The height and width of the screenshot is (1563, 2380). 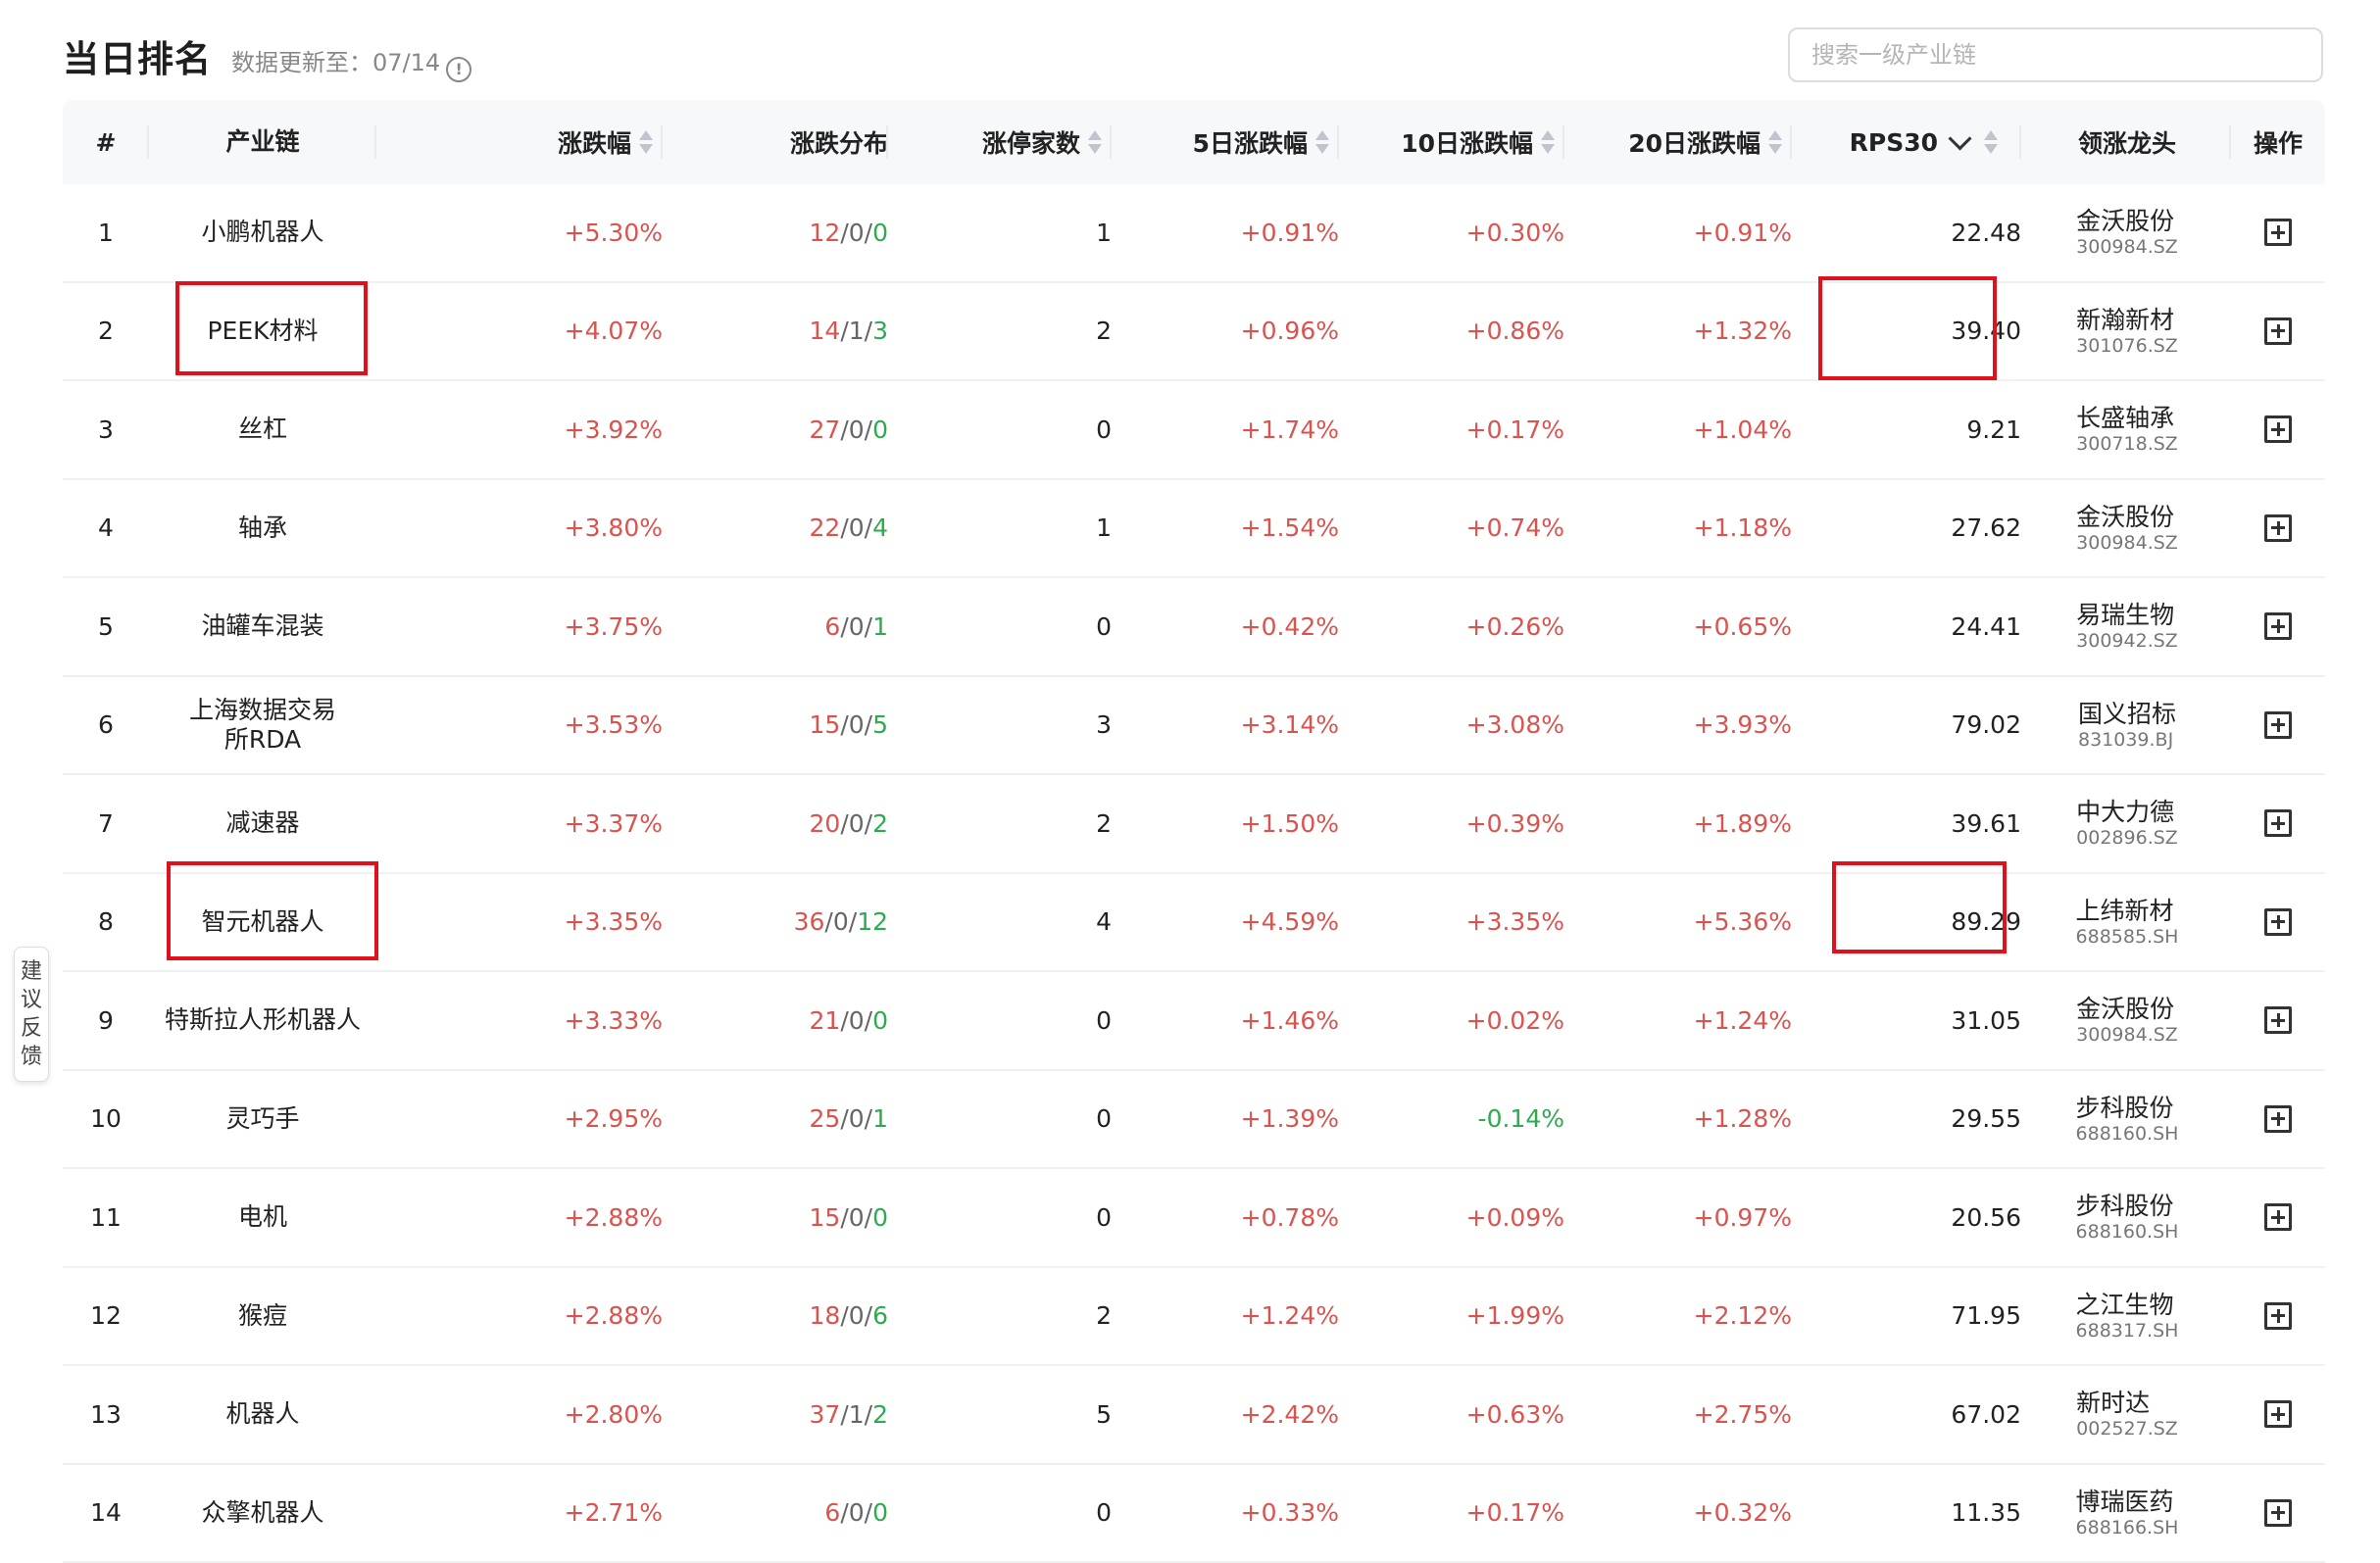 What do you see at coordinates (2125, 517) in the screenshot?
I see `leading-stock-name: 金沃股份` at bounding box center [2125, 517].